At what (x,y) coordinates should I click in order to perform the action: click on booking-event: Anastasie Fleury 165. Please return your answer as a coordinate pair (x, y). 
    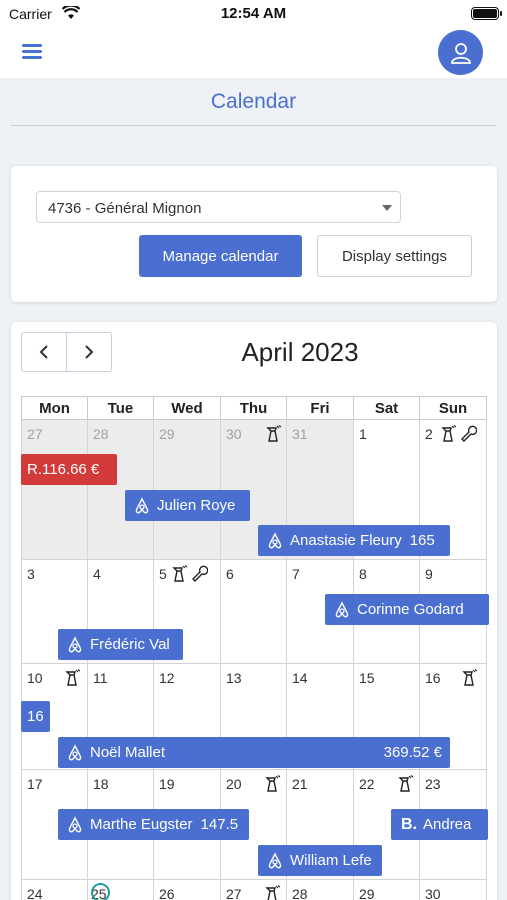
    Looking at the image, I should click on (354, 540).